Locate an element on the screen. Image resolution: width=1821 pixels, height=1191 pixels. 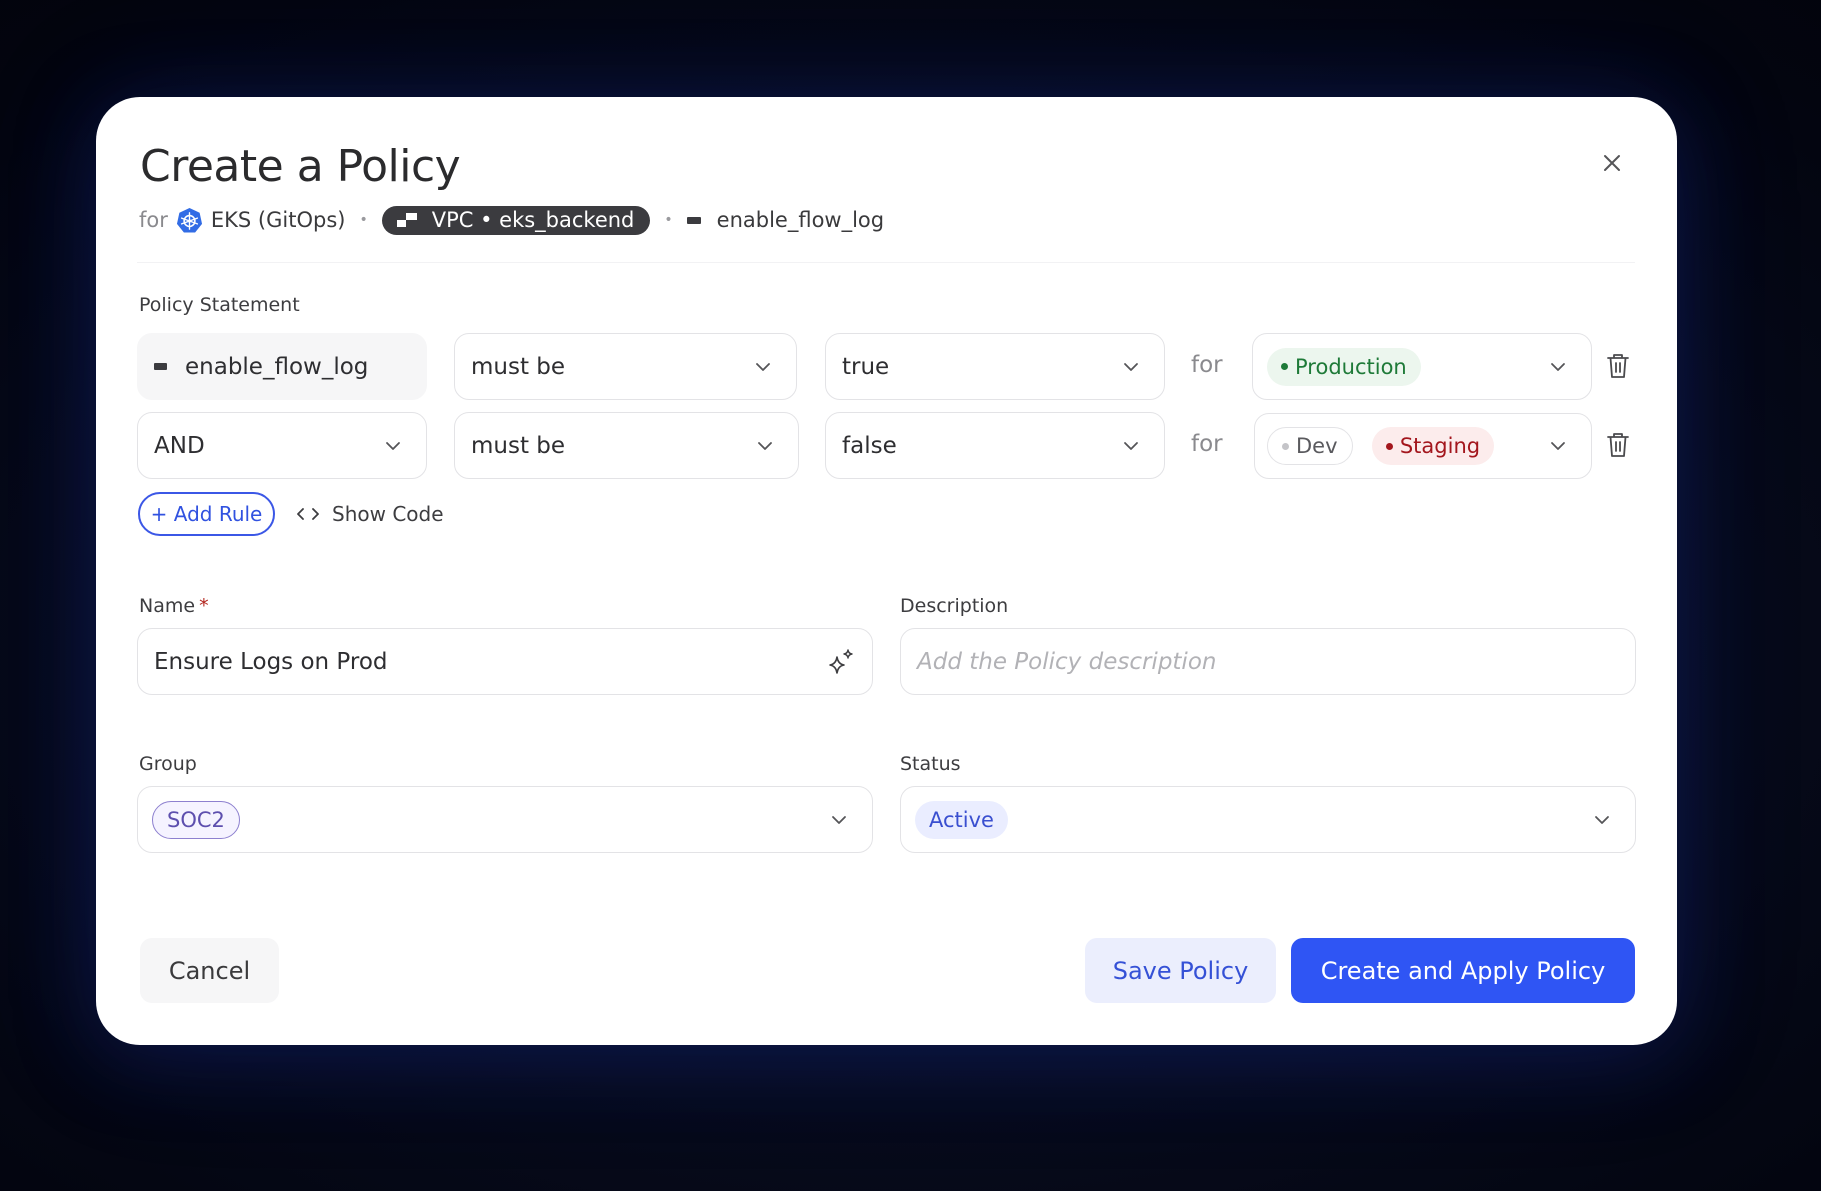
rule-1-subject: enable_flow_log is located at coordinates (277, 366).